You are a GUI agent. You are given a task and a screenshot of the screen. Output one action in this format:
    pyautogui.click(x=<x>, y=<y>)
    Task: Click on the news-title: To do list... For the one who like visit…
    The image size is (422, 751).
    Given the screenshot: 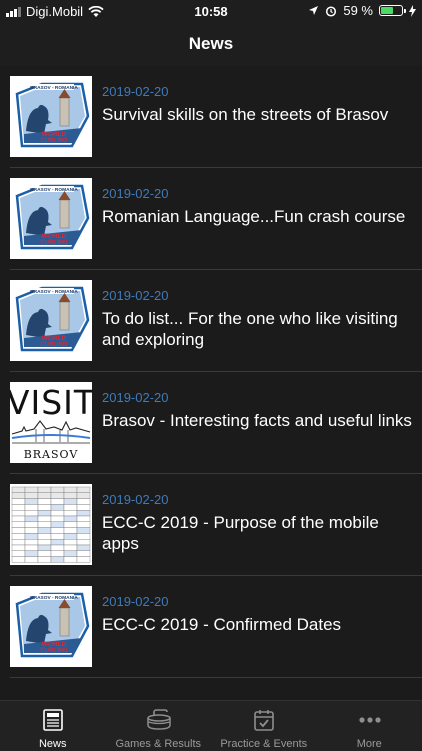 What is the action you would take?
    pyautogui.click(x=257, y=329)
    